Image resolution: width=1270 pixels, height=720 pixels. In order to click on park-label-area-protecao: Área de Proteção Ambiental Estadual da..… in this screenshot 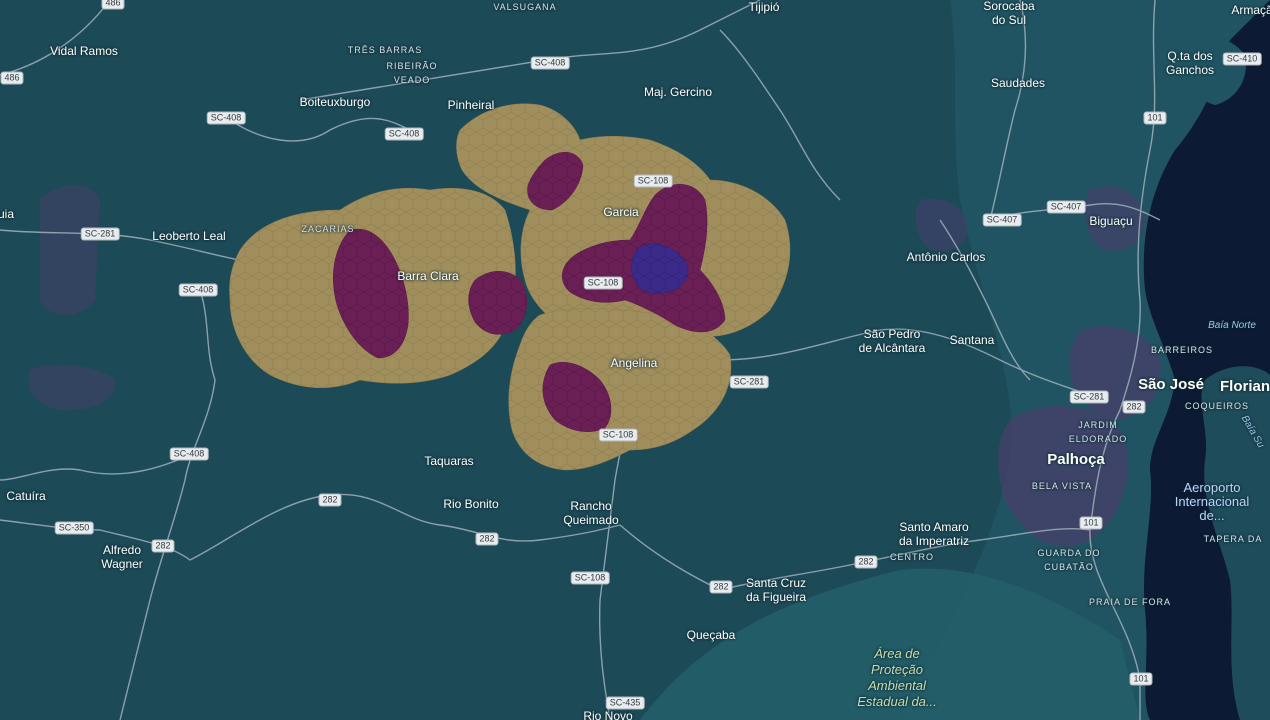, I will do `click(897, 677)`.